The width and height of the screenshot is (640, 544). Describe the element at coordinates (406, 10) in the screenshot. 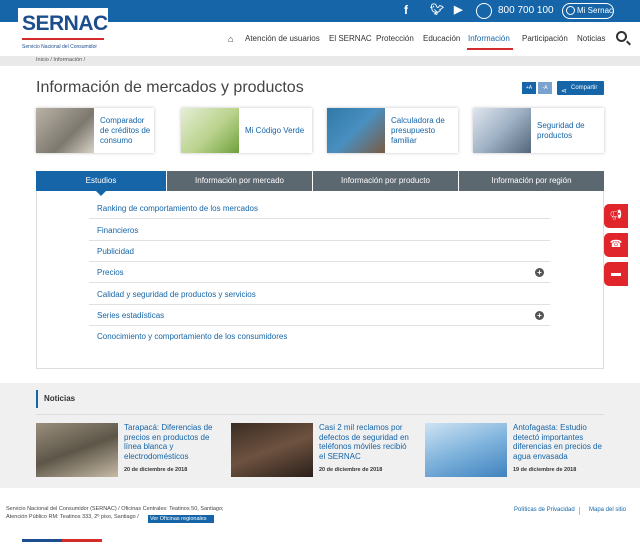

I see `facebook-icon: f` at that location.